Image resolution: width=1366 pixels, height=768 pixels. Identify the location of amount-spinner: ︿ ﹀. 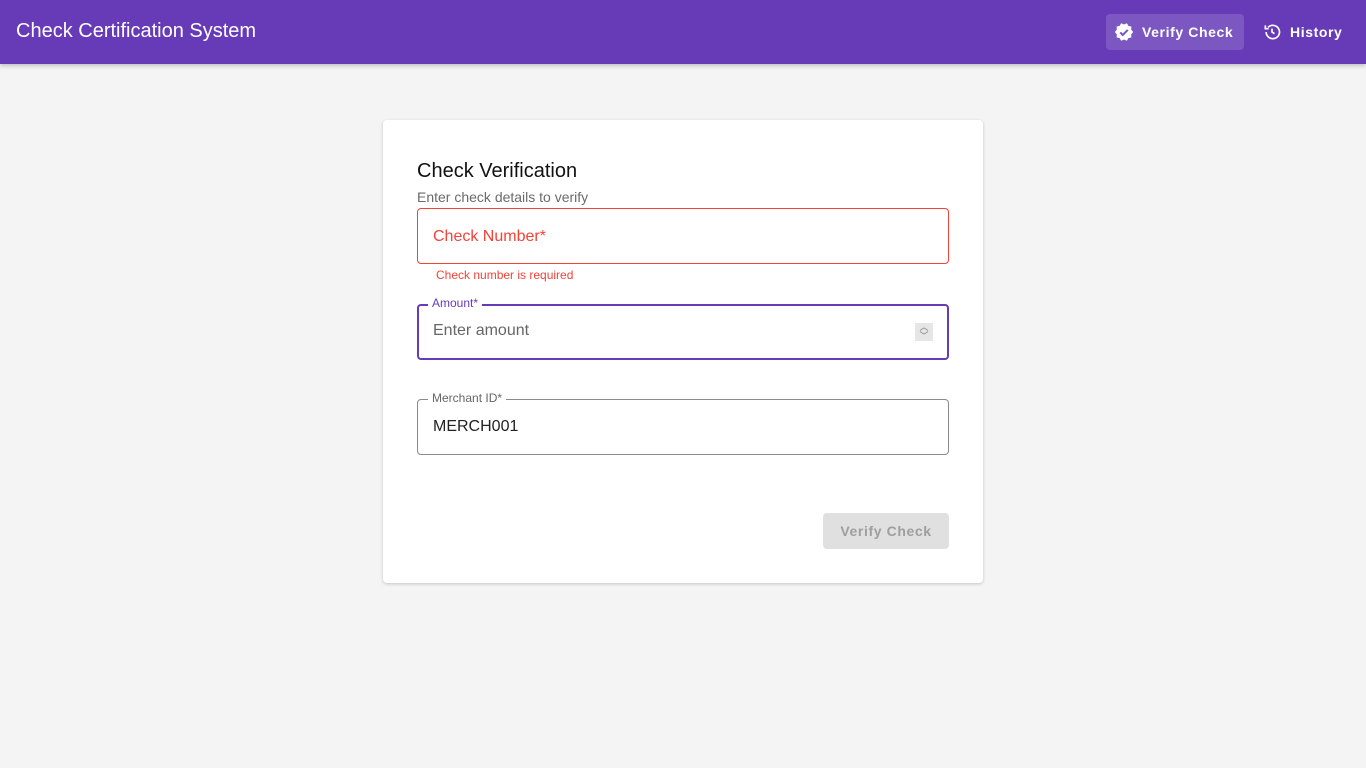
(924, 332).